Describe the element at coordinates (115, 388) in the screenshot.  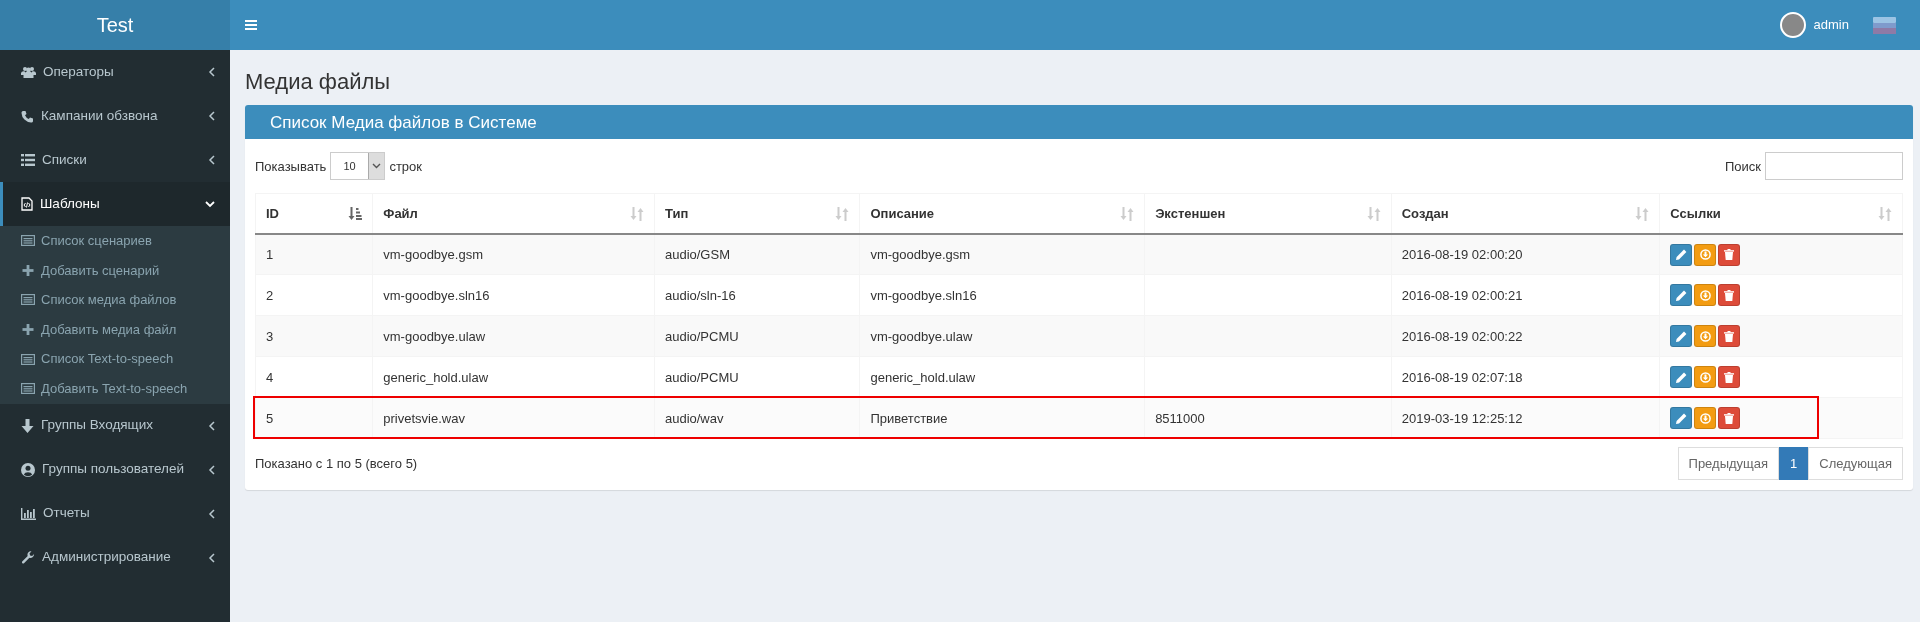
I see `sidebar-subitem: Добавить Text-to-speech` at that location.